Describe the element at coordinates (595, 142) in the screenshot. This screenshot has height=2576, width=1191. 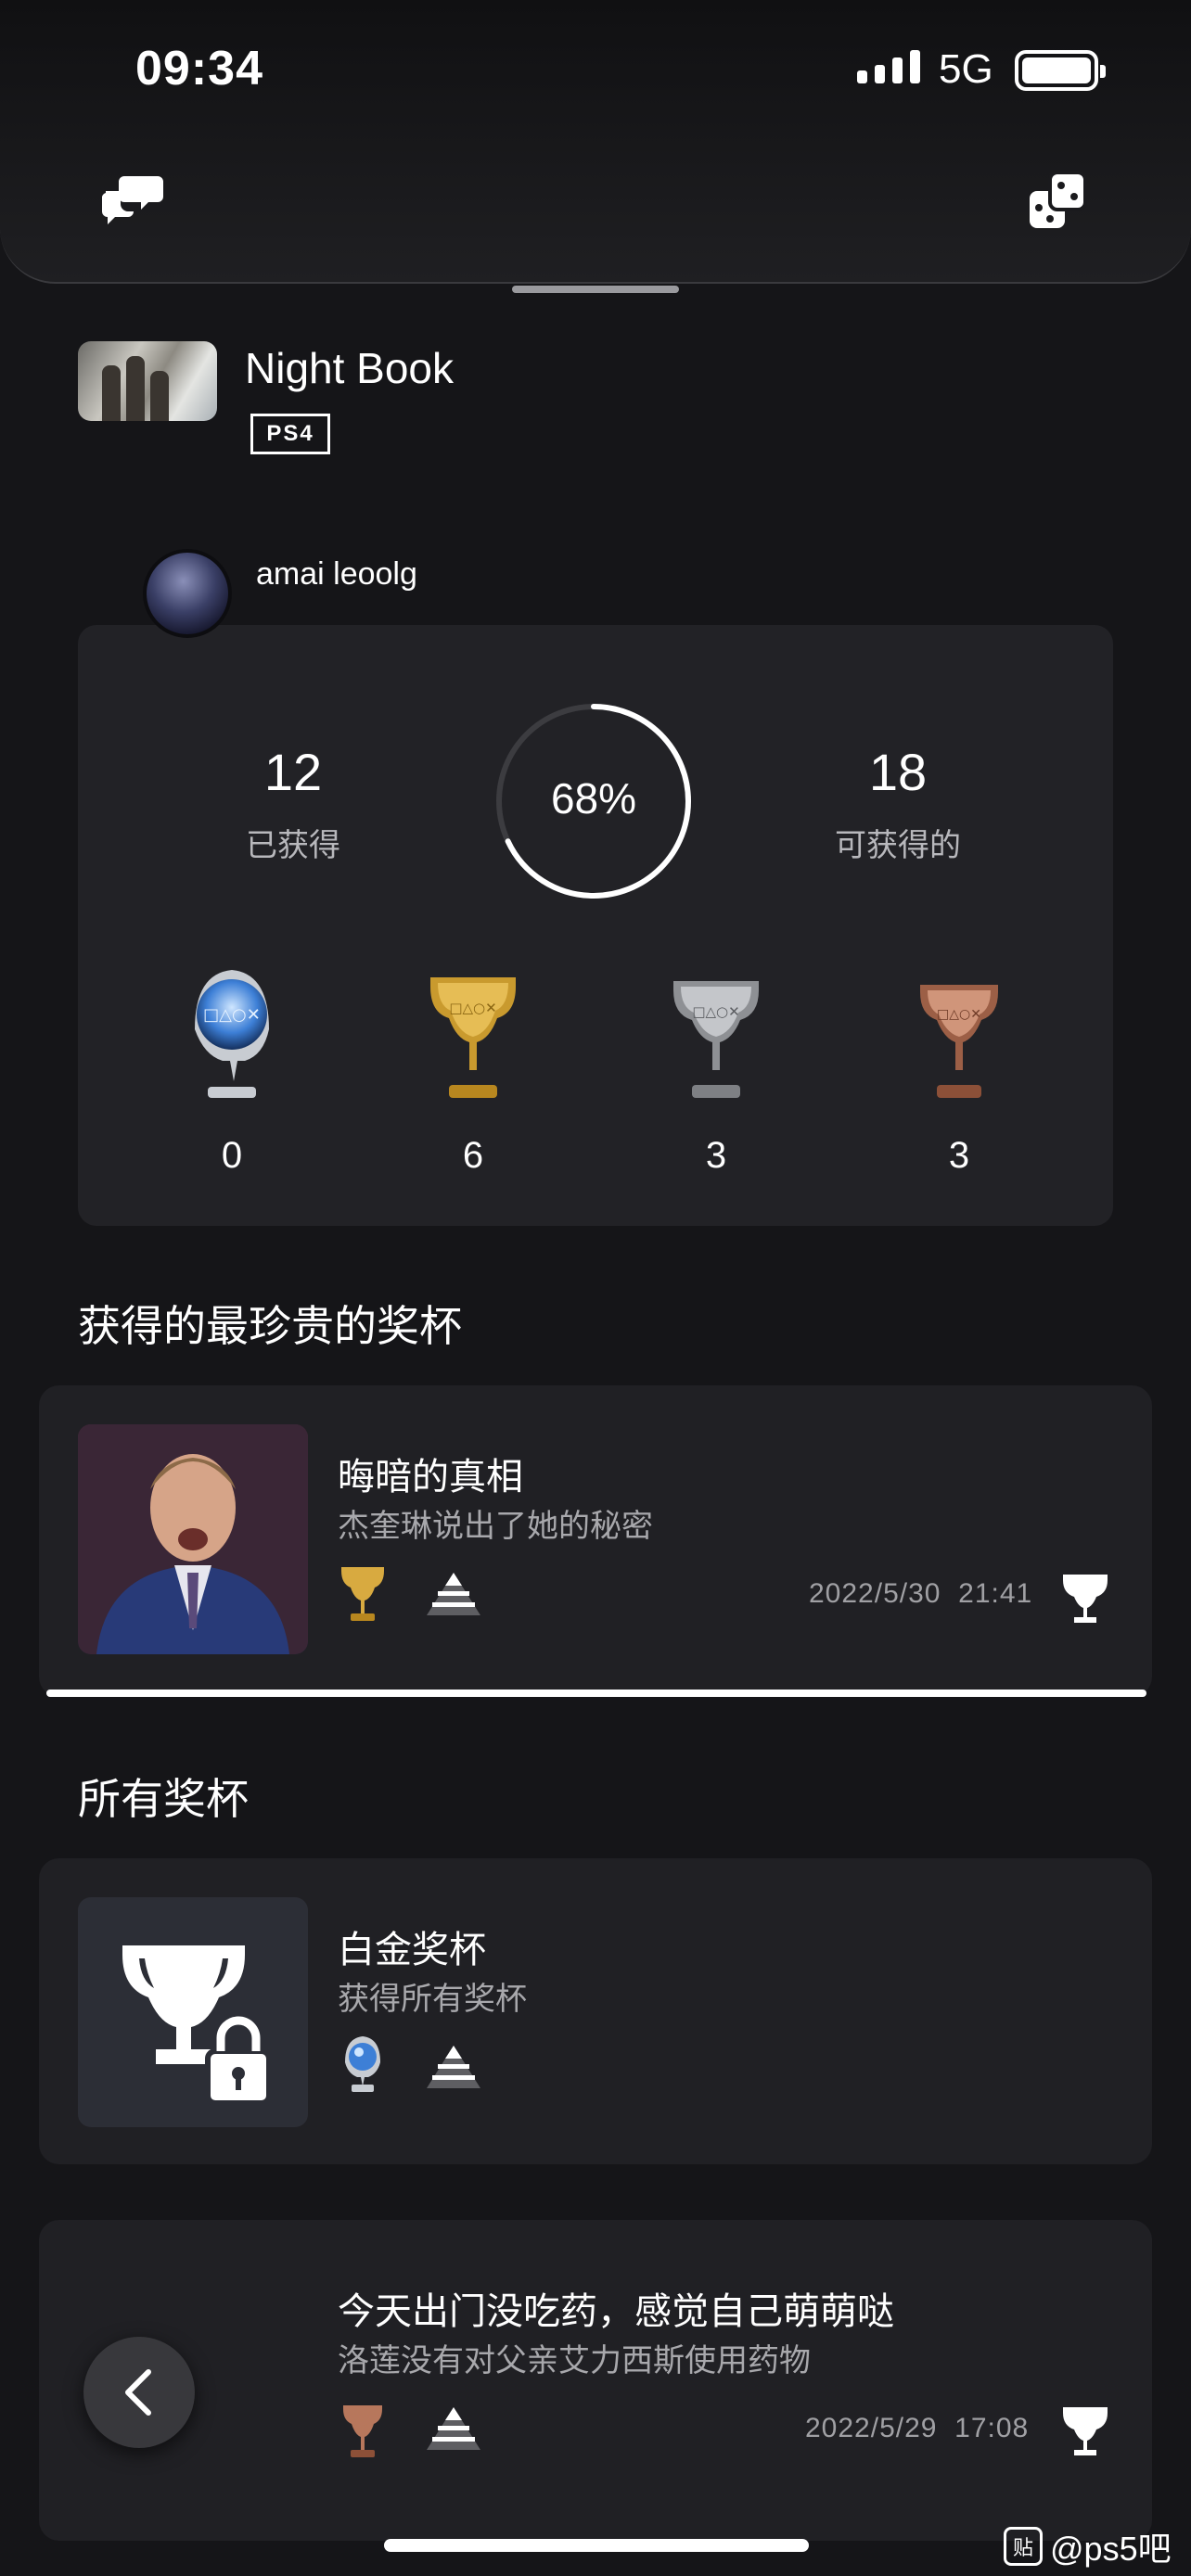
I see `top-navigation-bar: 09:34 5G` at that location.